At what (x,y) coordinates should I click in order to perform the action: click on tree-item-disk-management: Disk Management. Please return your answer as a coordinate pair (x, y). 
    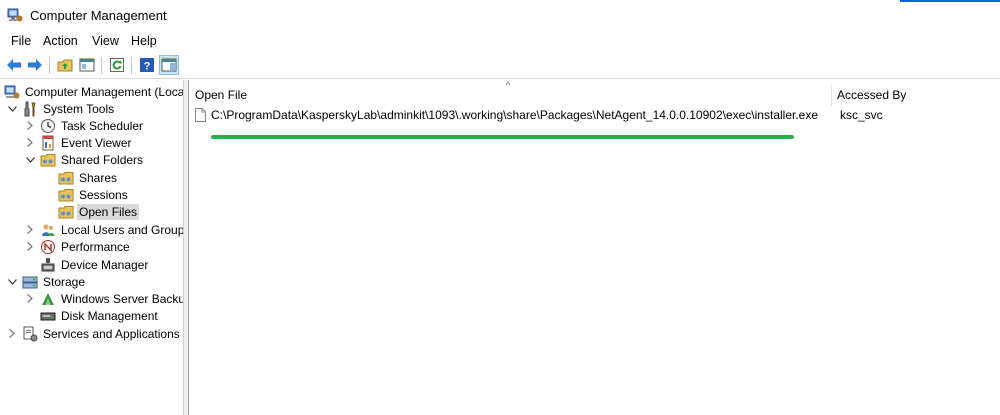
    Looking at the image, I should click on (100, 315).